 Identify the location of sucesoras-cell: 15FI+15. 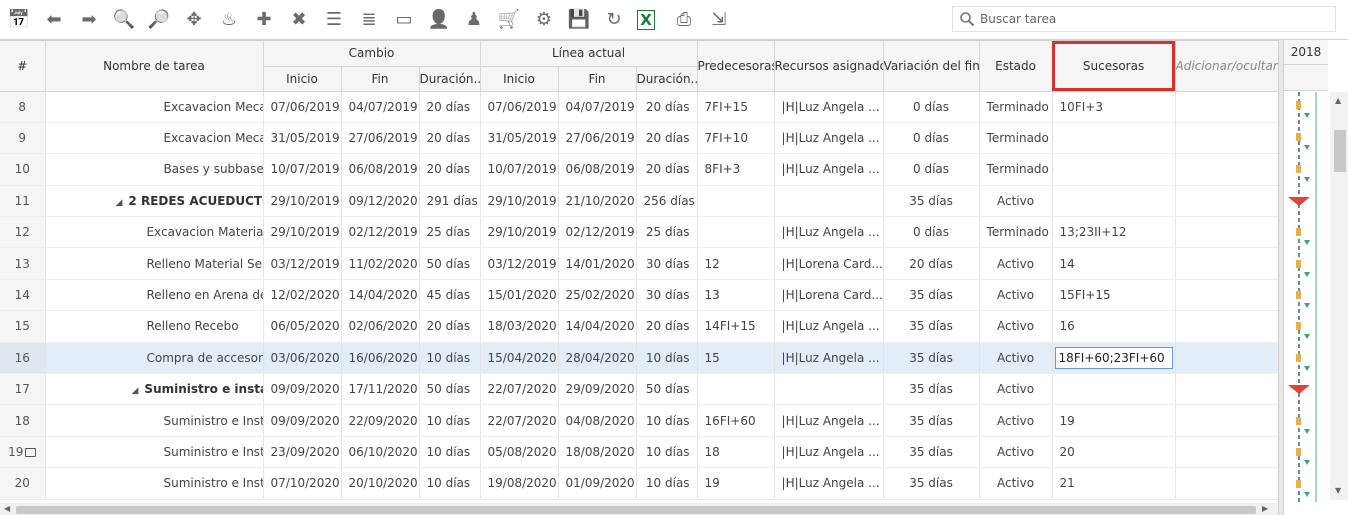
(1114, 295).